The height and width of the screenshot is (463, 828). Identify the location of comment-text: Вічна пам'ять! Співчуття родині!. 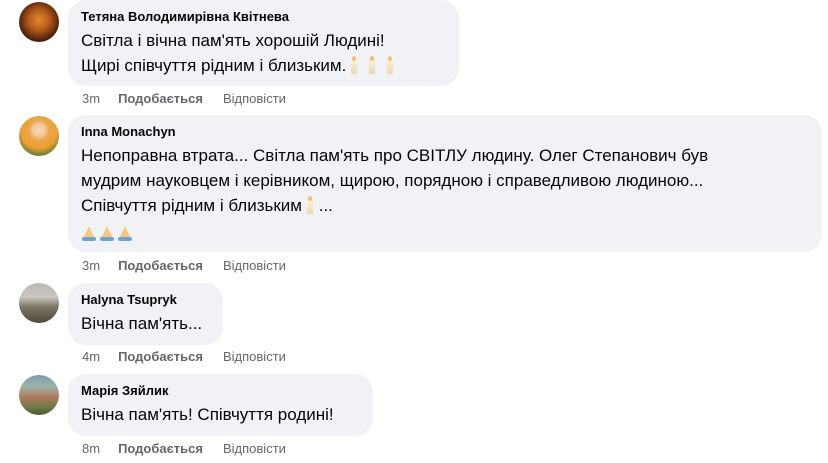
(221, 414).